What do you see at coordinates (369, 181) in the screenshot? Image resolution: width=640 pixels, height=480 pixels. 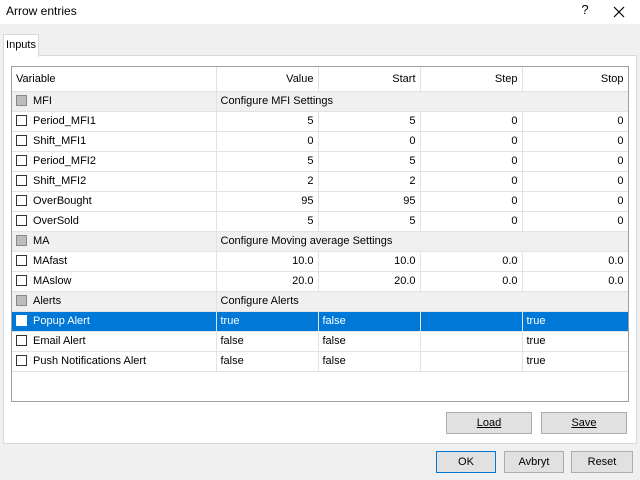 I see `start-cell: 2` at bounding box center [369, 181].